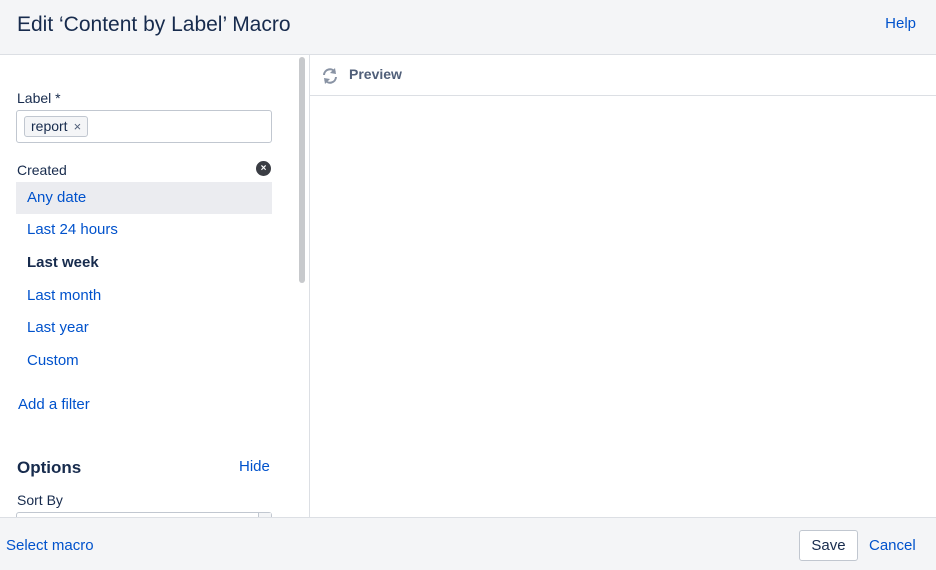 The width and height of the screenshot is (936, 570). Describe the element at coordinates (144, 328) in the screenshot. I see `date-option-last-year: Last year` at that location.